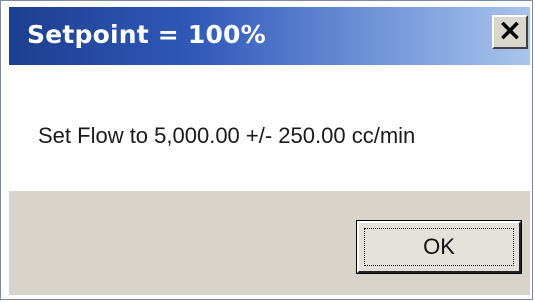  I want to click on ok-button-label: OK, so click(439, 246).